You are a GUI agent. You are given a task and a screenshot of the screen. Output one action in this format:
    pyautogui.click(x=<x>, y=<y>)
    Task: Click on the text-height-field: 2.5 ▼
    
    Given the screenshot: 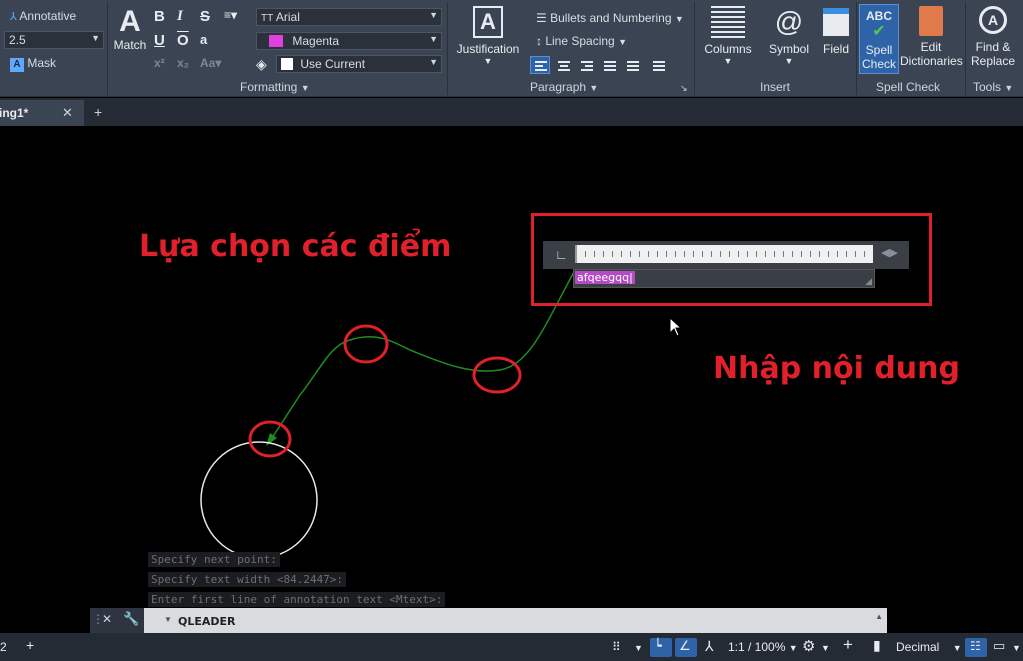 What is the action you would take?
    pyautogui.click(x=54, y=40)
    